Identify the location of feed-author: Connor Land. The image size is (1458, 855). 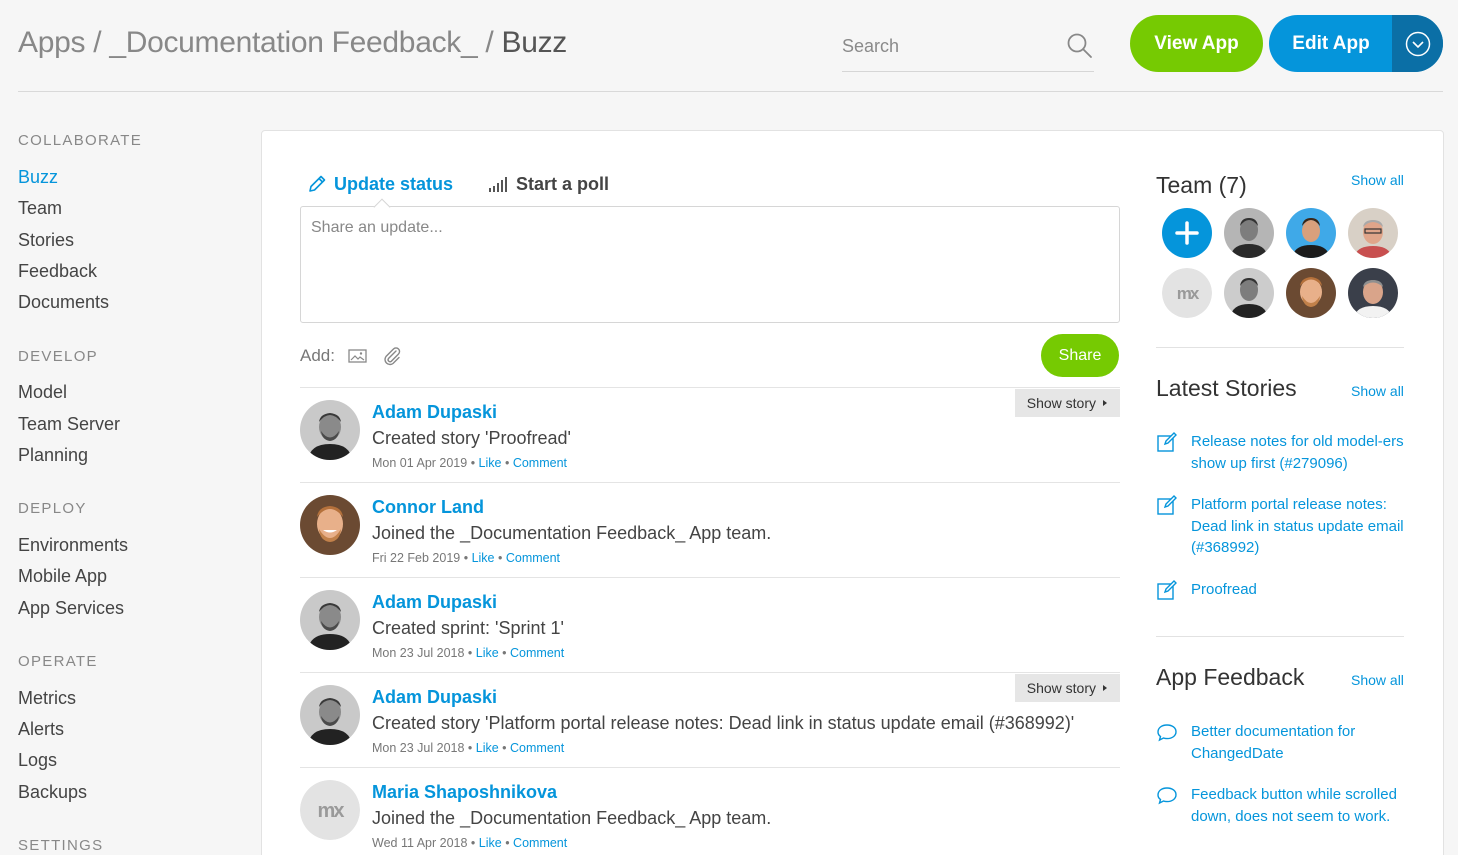
(428, 507).